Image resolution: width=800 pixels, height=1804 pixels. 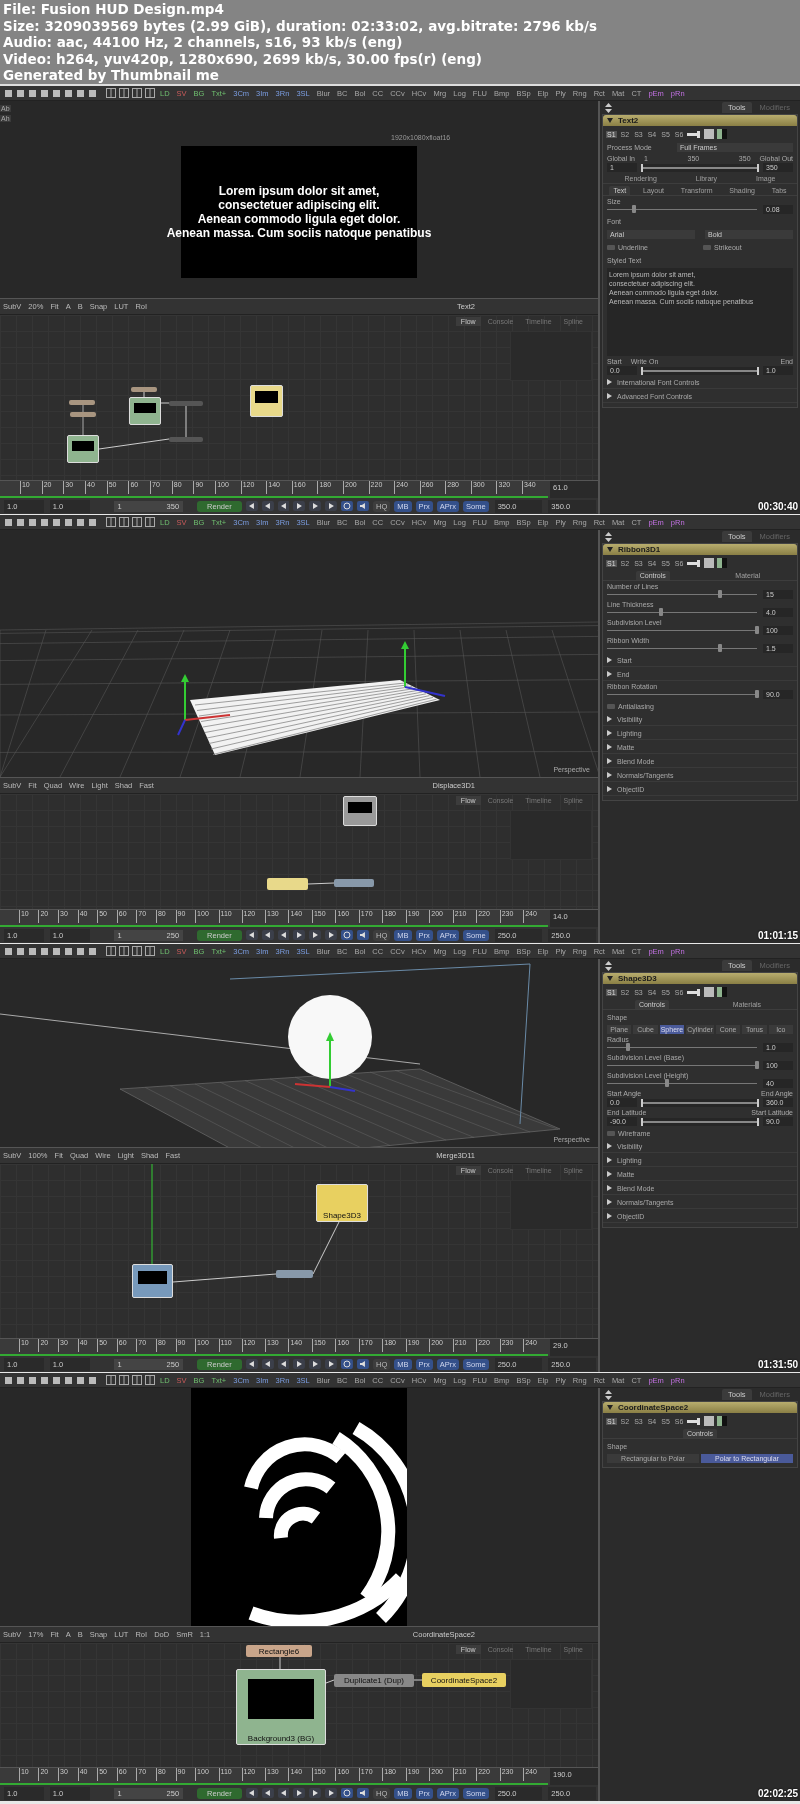 What do you see at coordinates (639, 549) in the screenshot?
I see `tool-name: Ribbon3D1` at bounding box center [639, 549].